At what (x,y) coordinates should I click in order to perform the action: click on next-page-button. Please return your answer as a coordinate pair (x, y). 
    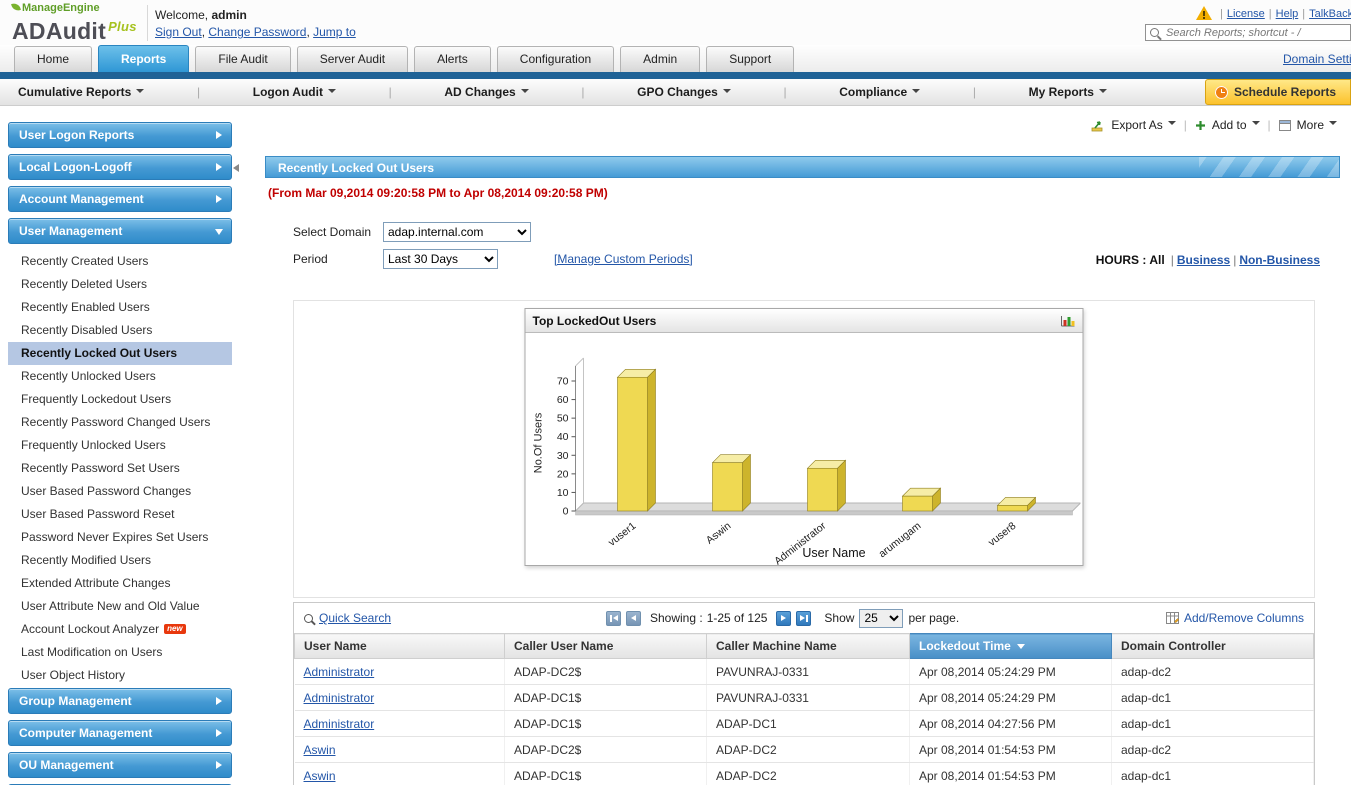
    Looking at the image, I should click on (784, 618).